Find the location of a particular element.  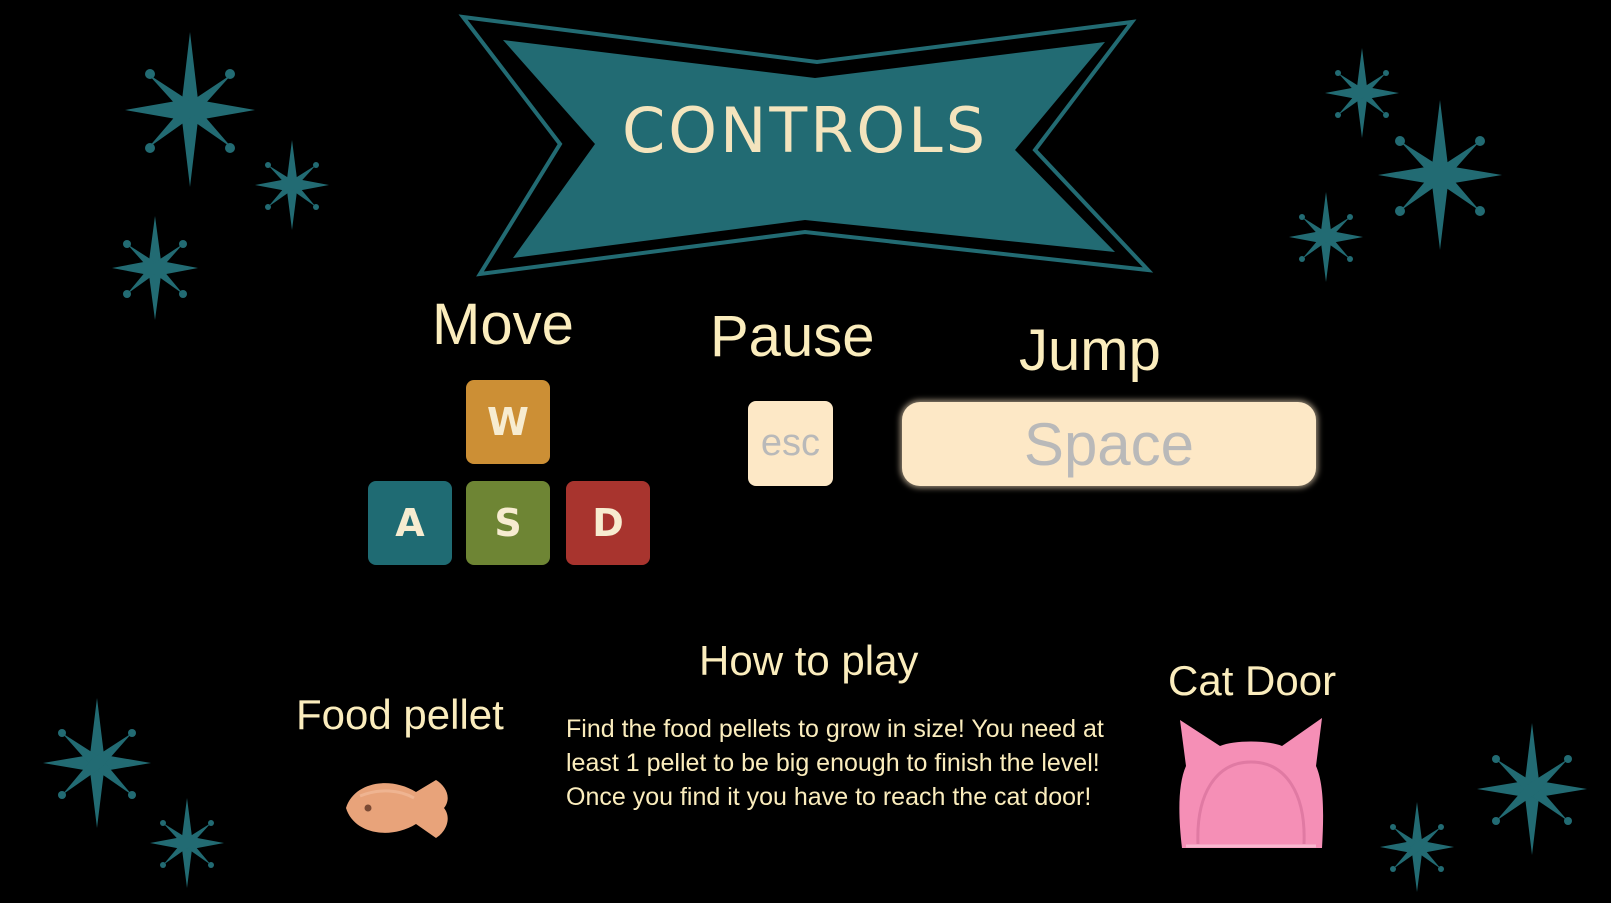

how-to-play-title: How to play is located at coordinates (809, 660).